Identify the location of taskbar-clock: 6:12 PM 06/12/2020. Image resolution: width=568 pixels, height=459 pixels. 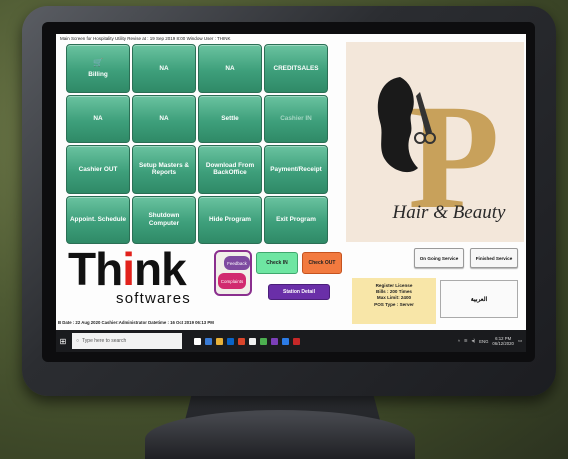
(503, 341).